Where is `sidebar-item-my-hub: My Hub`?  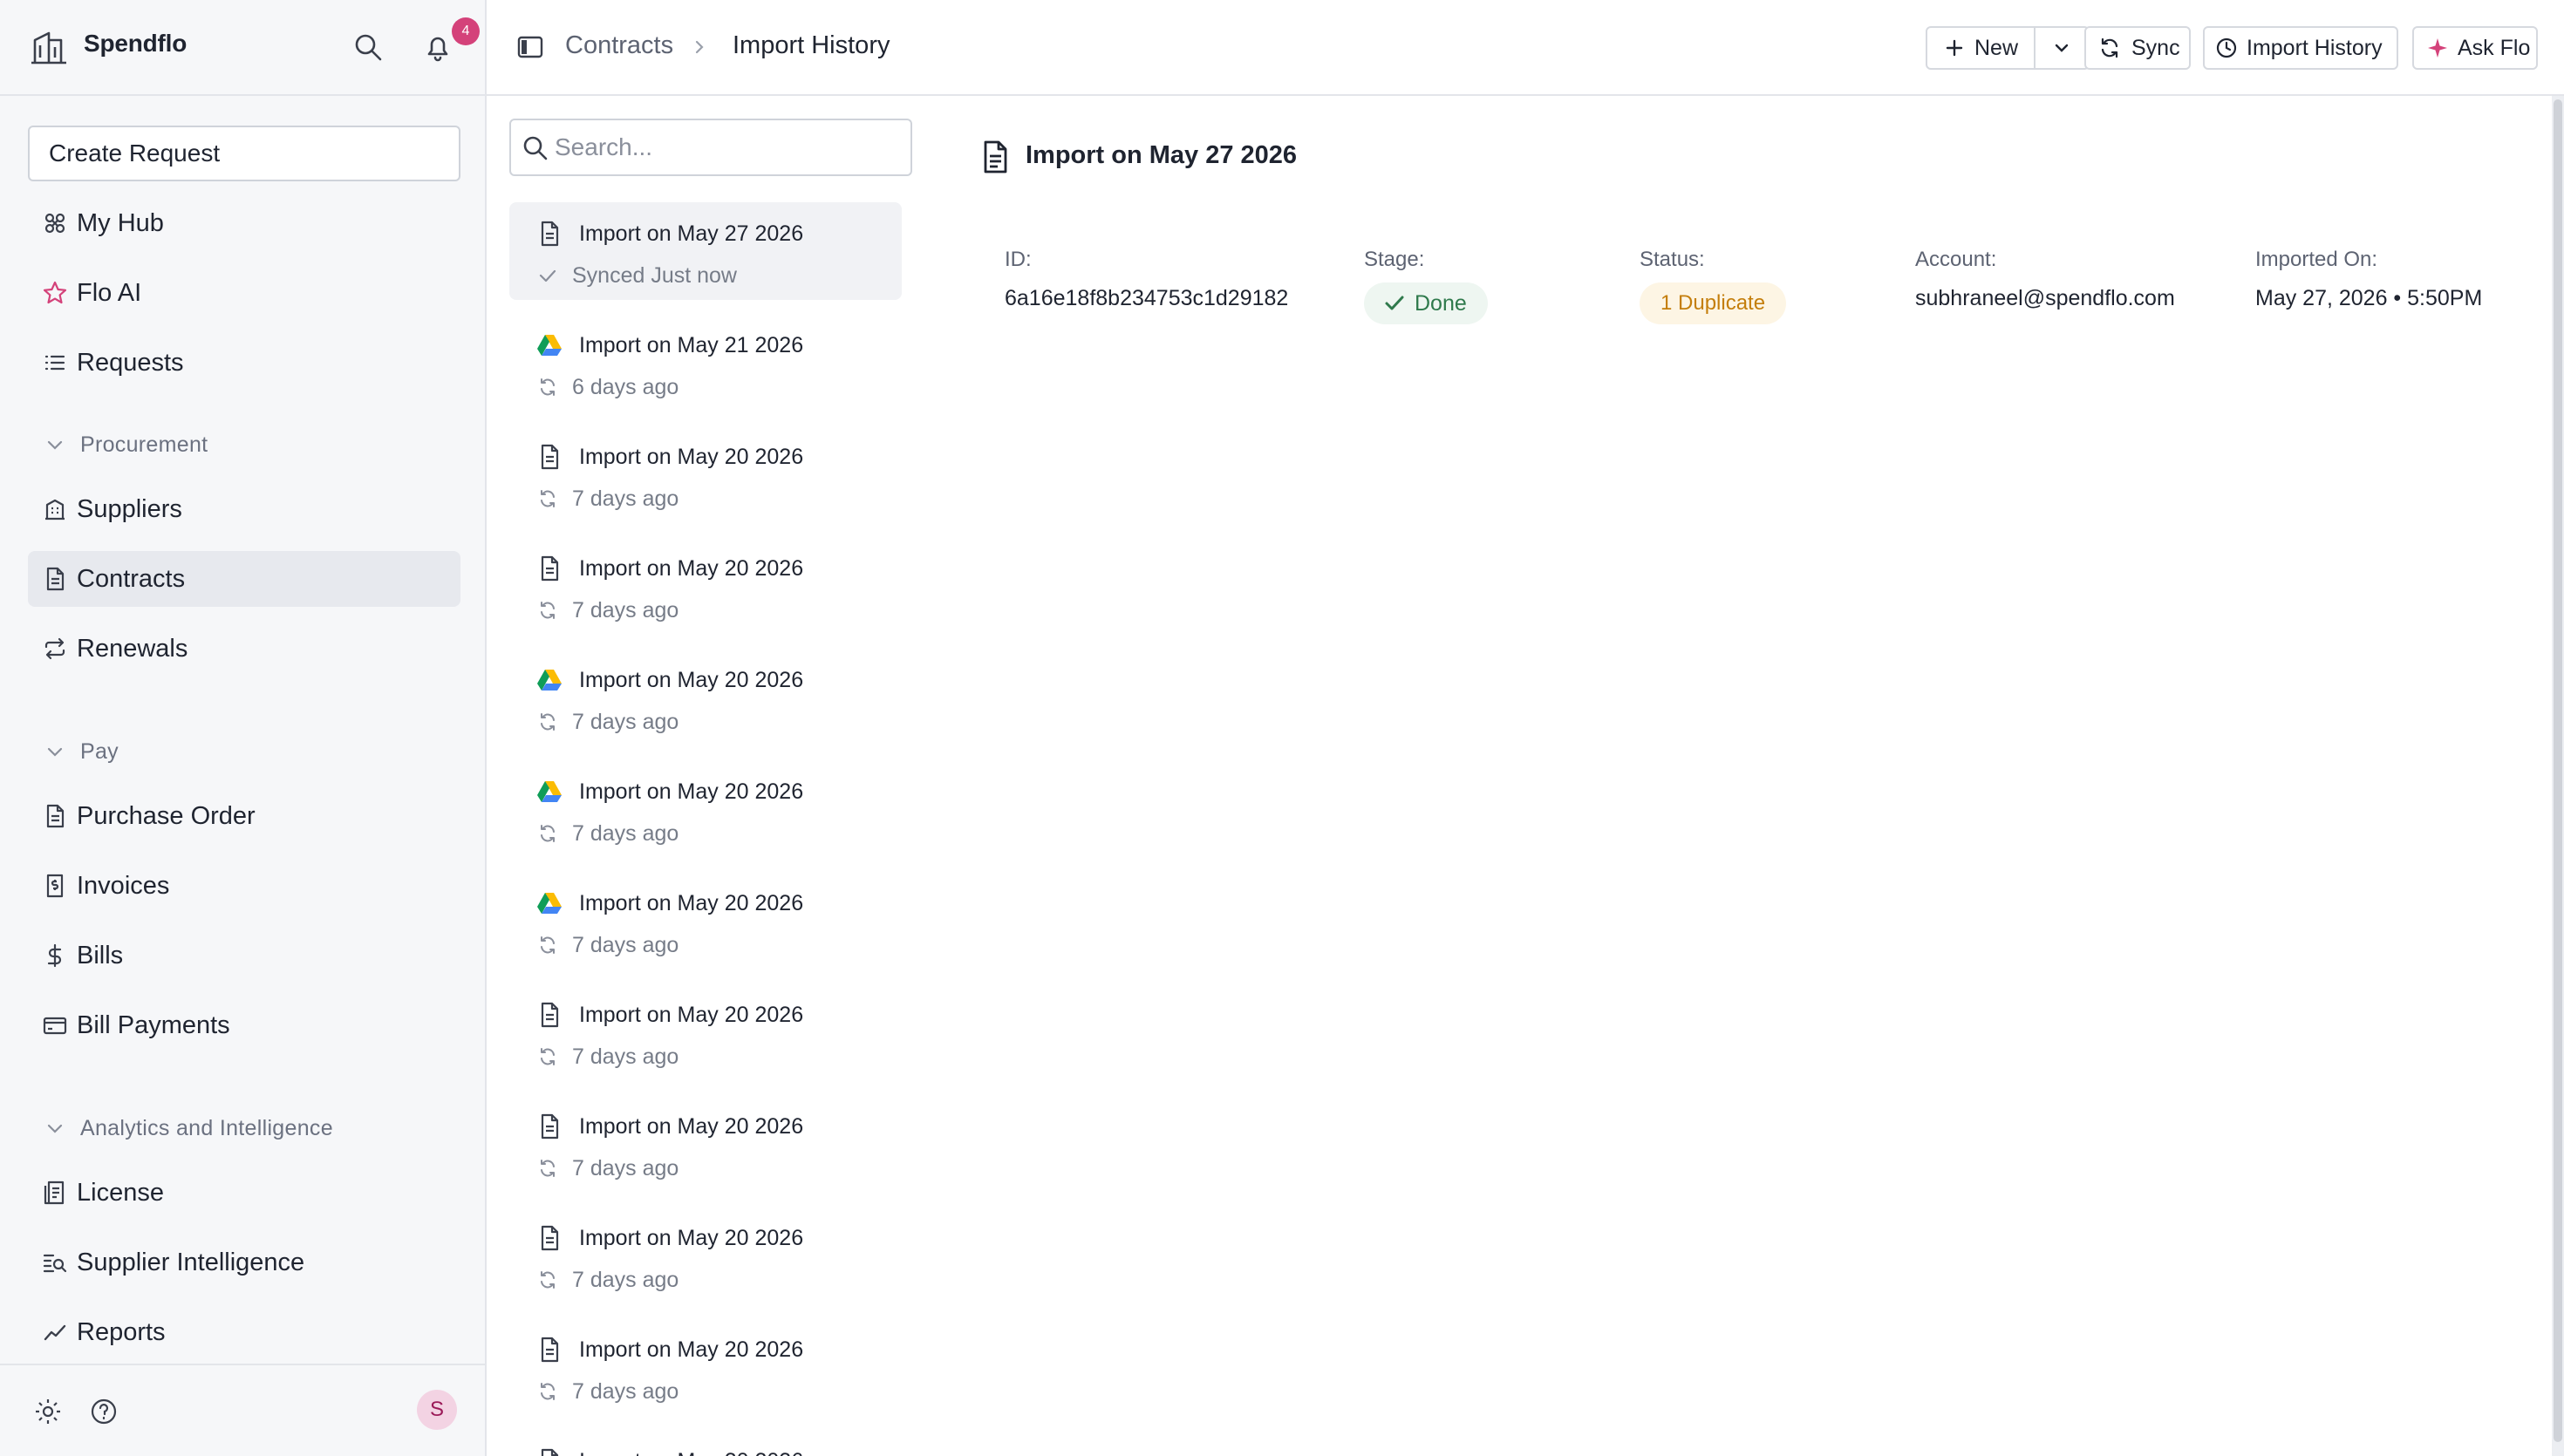 sidebar-item-my-hub: My Hub is located at coordinates (244, 223).